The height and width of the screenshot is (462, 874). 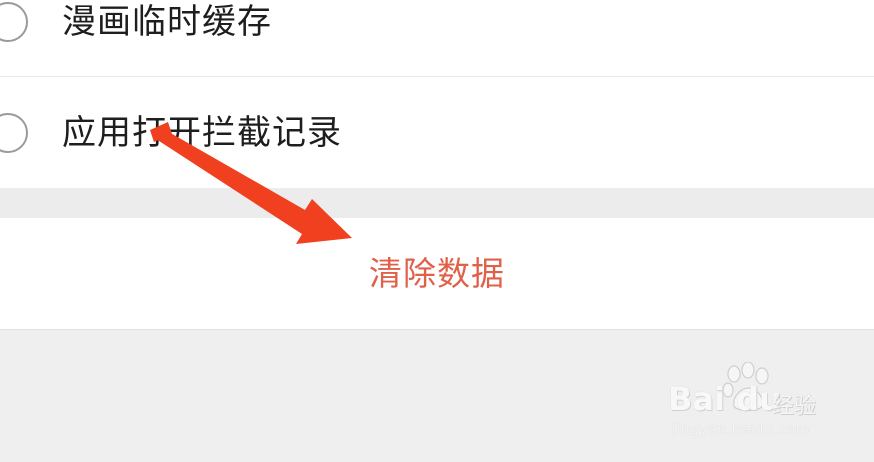 I want to click on option-label: 应用打开拦截记录, so click(x=202, y=133).